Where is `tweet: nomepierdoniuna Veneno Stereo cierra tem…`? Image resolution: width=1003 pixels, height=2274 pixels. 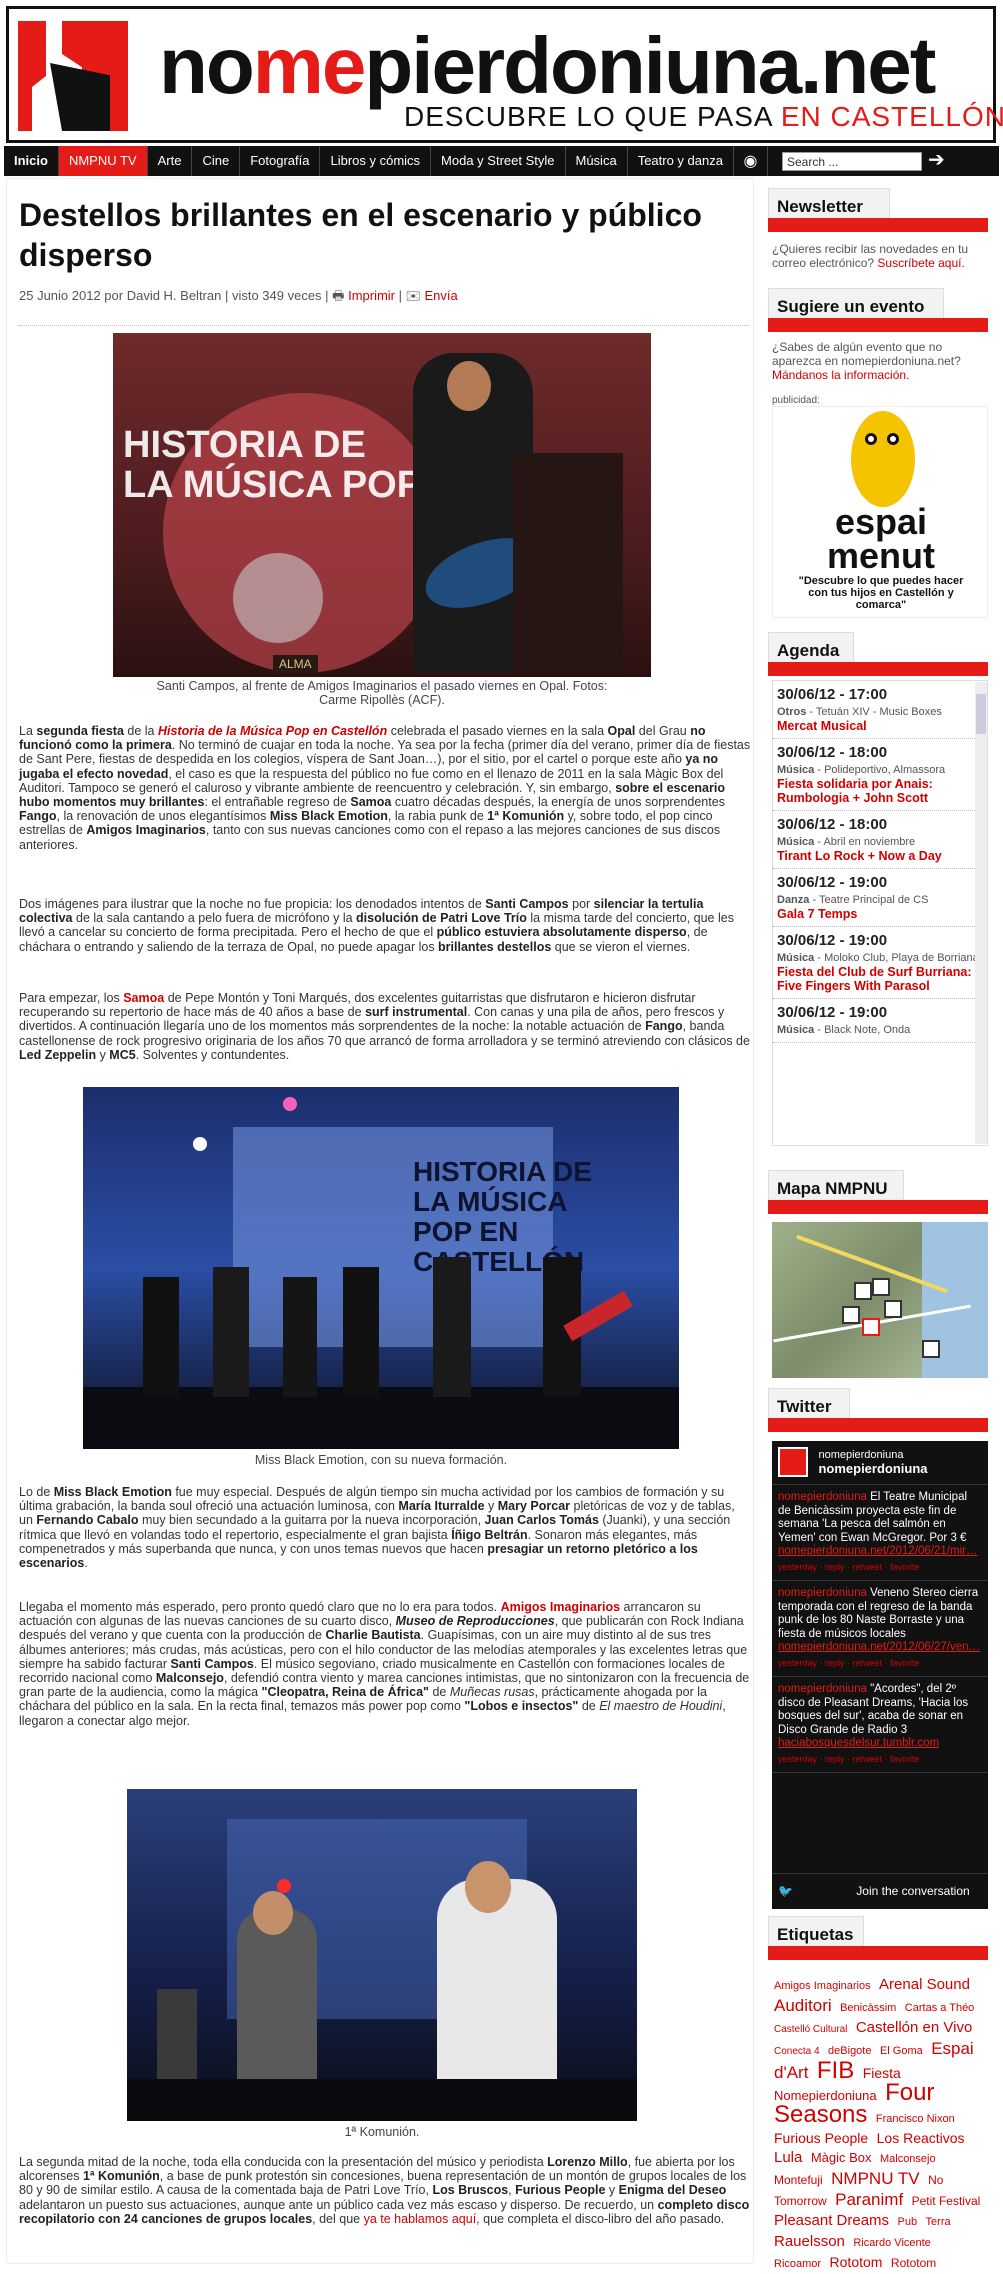
tweet: nomepierdoniuna Veneno Stereo cierra tem… is located at coordinates (880, 1629).